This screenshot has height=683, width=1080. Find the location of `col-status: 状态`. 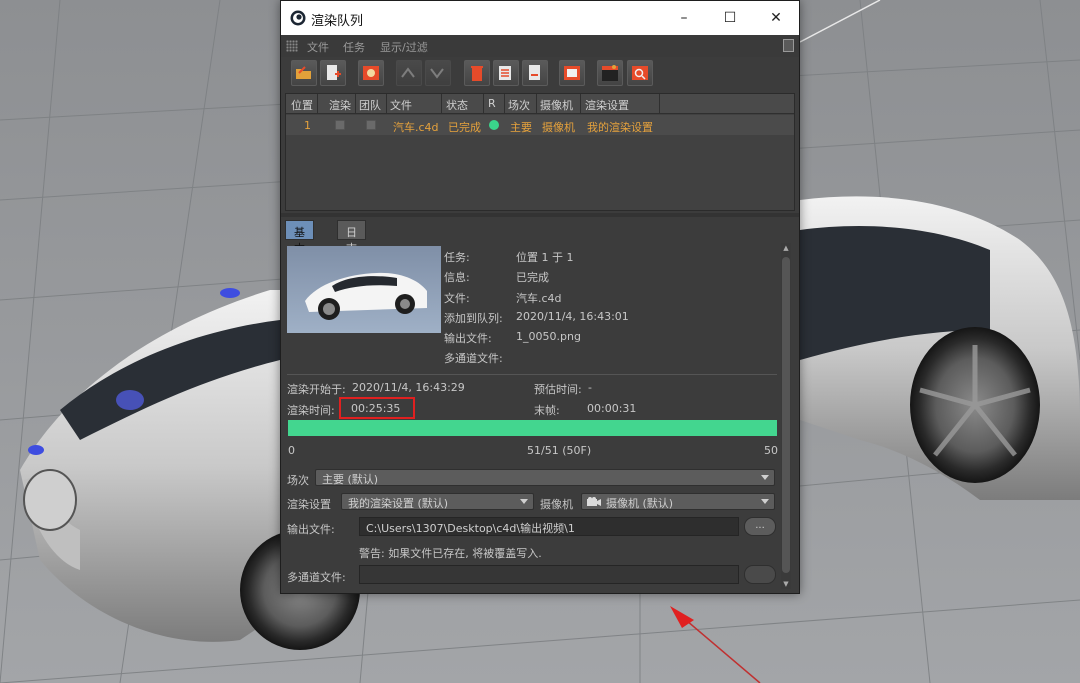

col-status: 状态 is located at coordinates (457, 105).